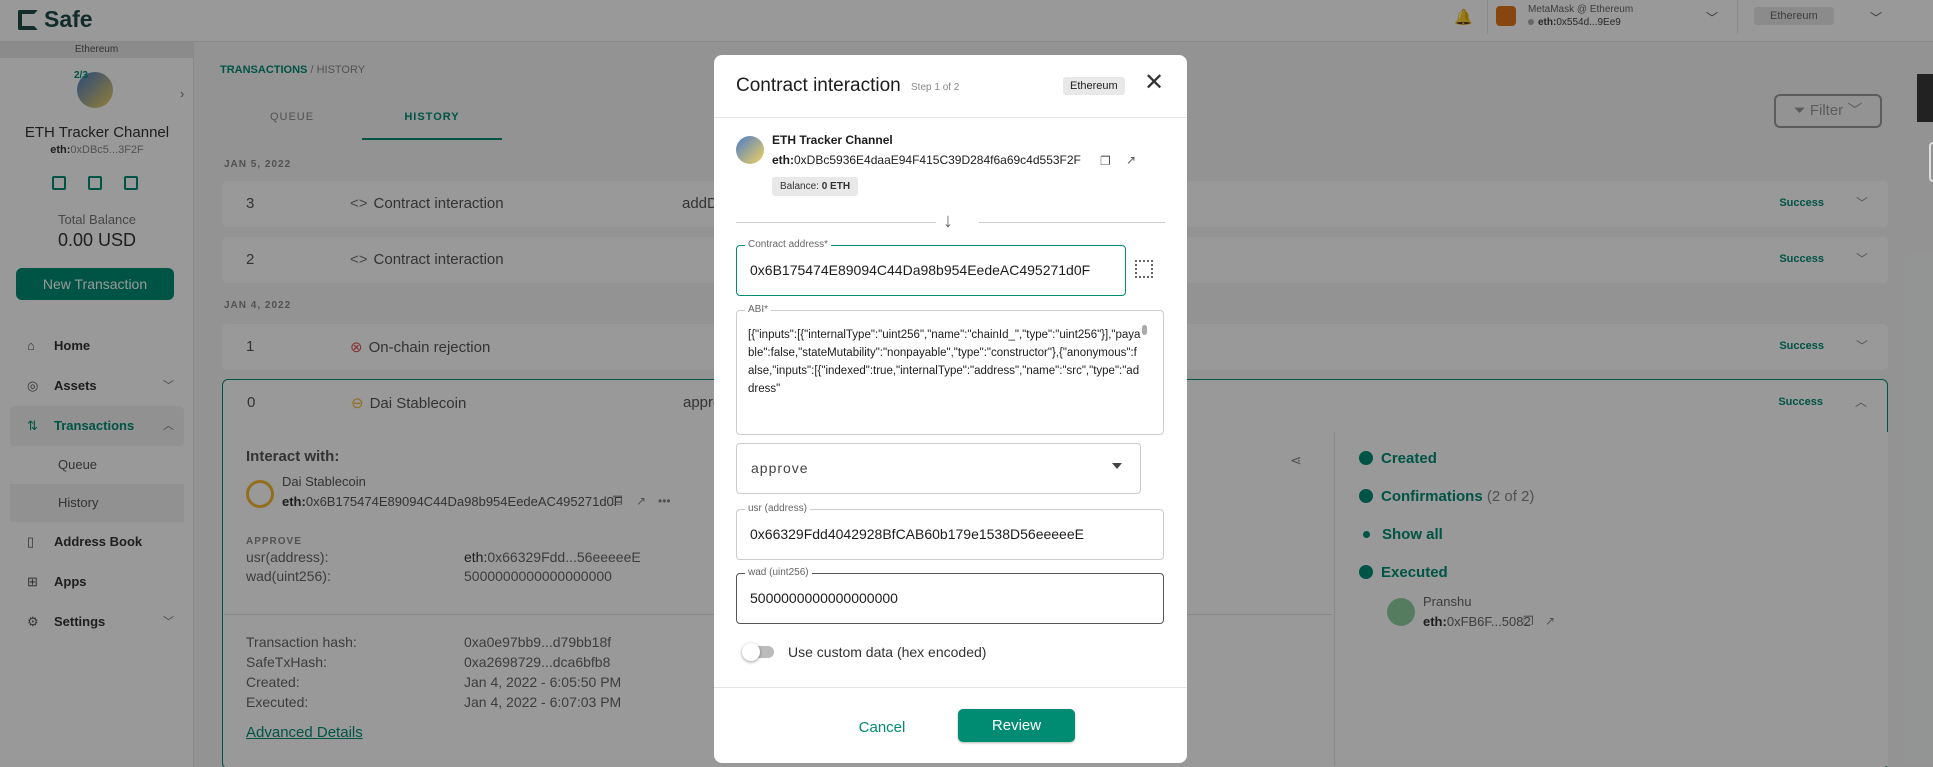 The image size is (1933, 767). Describe the element at coordinates (799, 186) in the screenshot. I see `balance-label: Balance:` at that location.